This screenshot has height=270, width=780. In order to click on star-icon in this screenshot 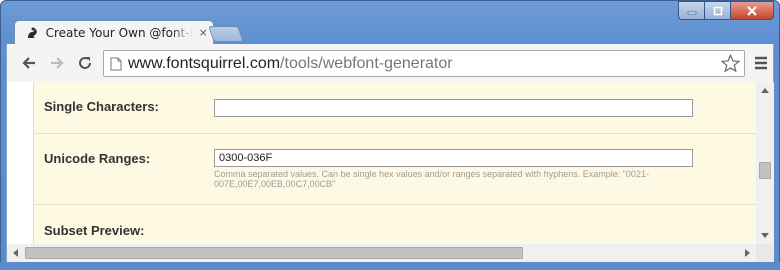, I will do `click(730, 63)`.